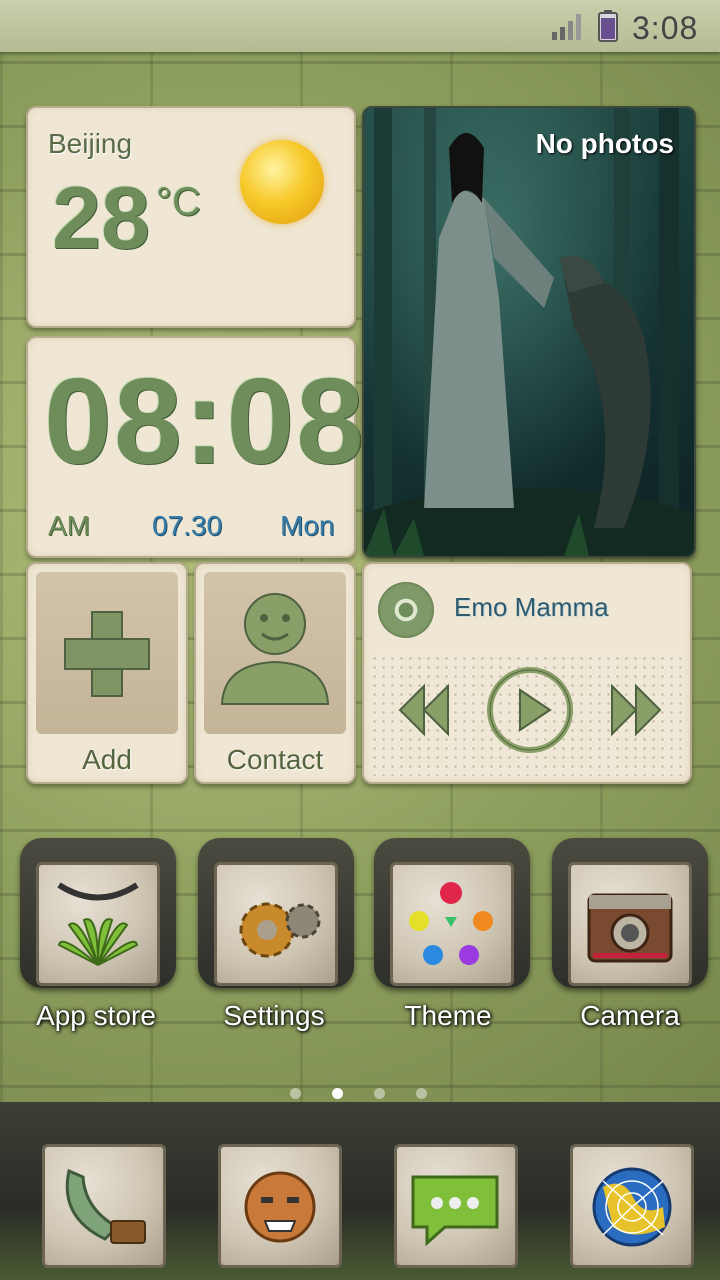 Image resolution: width=720 pixels, height=1280 pixels. Describe the element at coordinates (96, 1016) in the screenshot. I see `app-store-label: App store` at that location.